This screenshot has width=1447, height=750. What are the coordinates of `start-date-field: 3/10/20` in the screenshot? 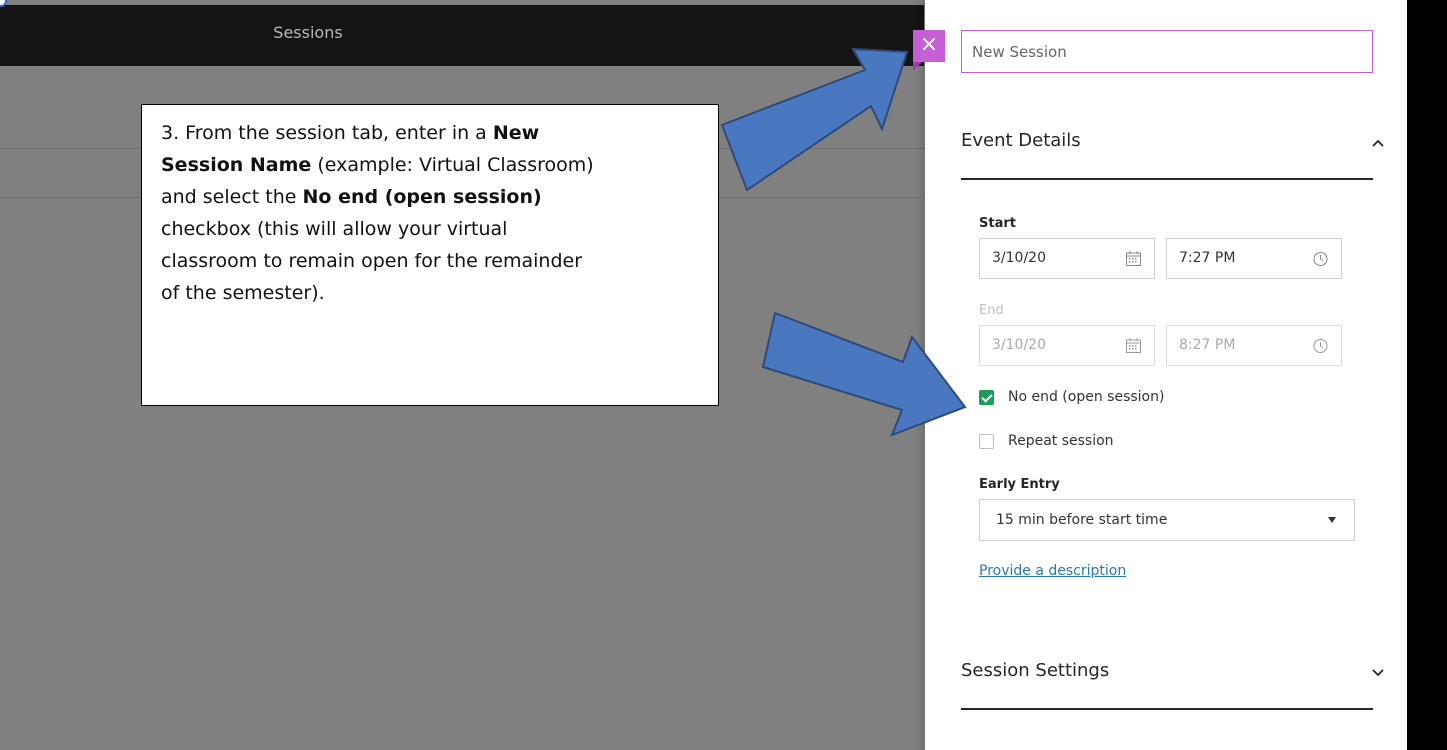 It's located at (1067, 258).